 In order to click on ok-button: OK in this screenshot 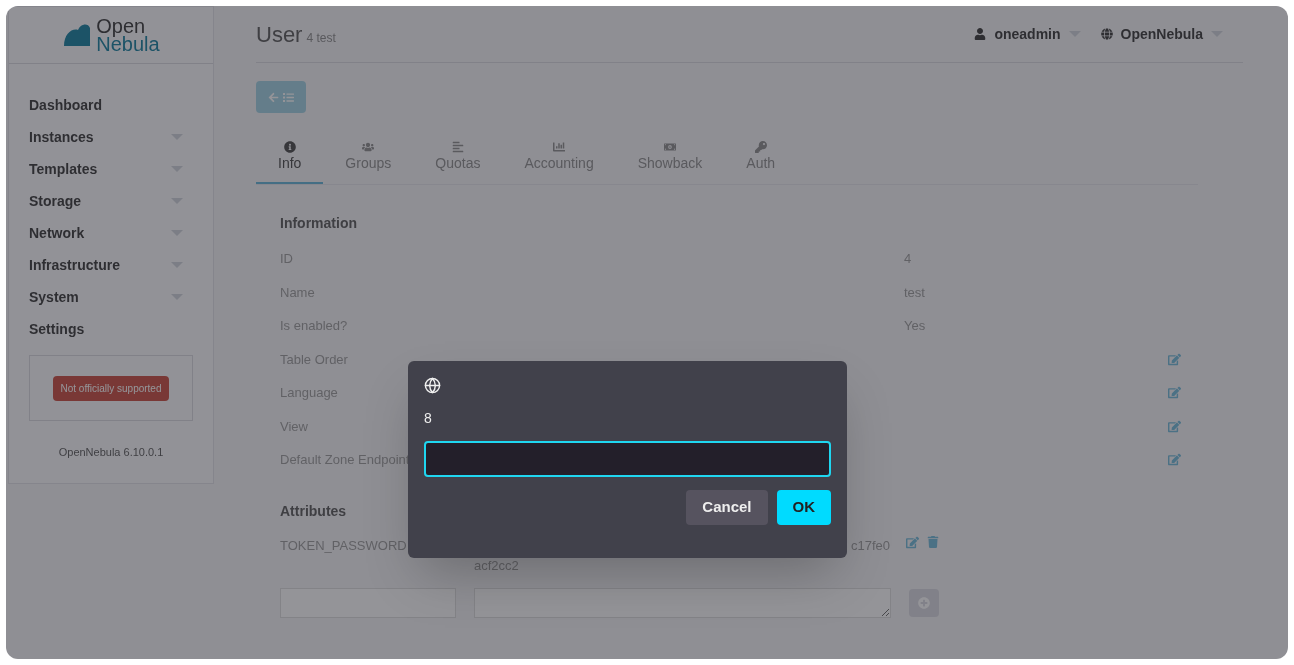, I will do `click(803, 507)`.